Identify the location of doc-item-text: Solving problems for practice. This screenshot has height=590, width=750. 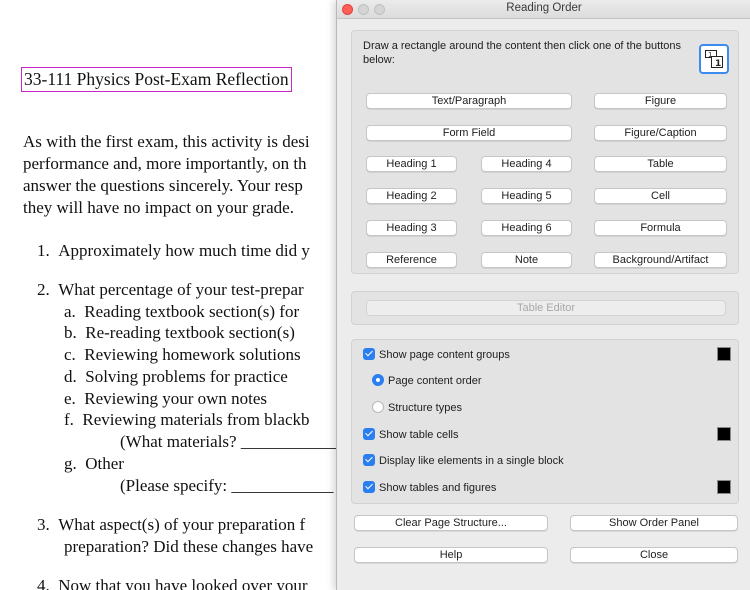
(186, 376).